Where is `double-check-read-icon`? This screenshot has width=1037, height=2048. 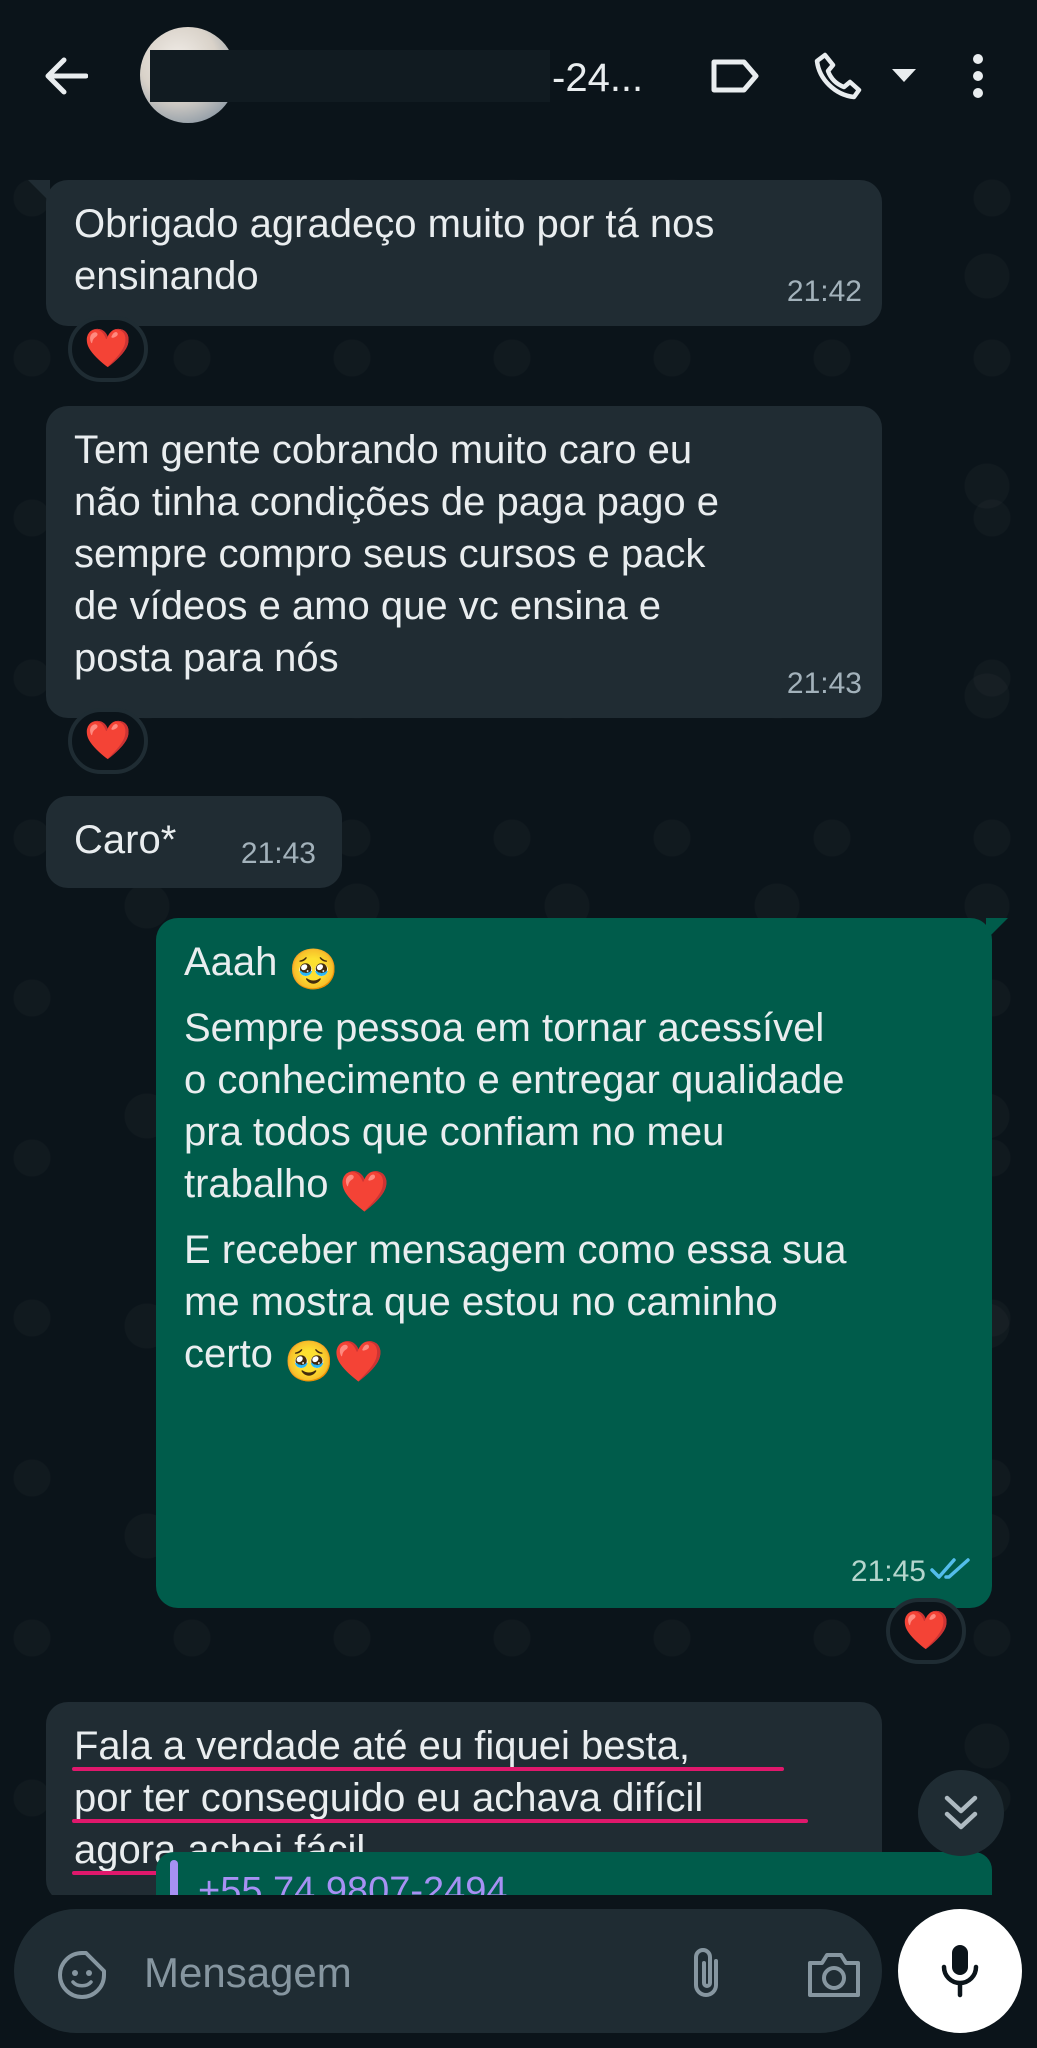 double-check-read-icon is located at coordinates (951, 1568).